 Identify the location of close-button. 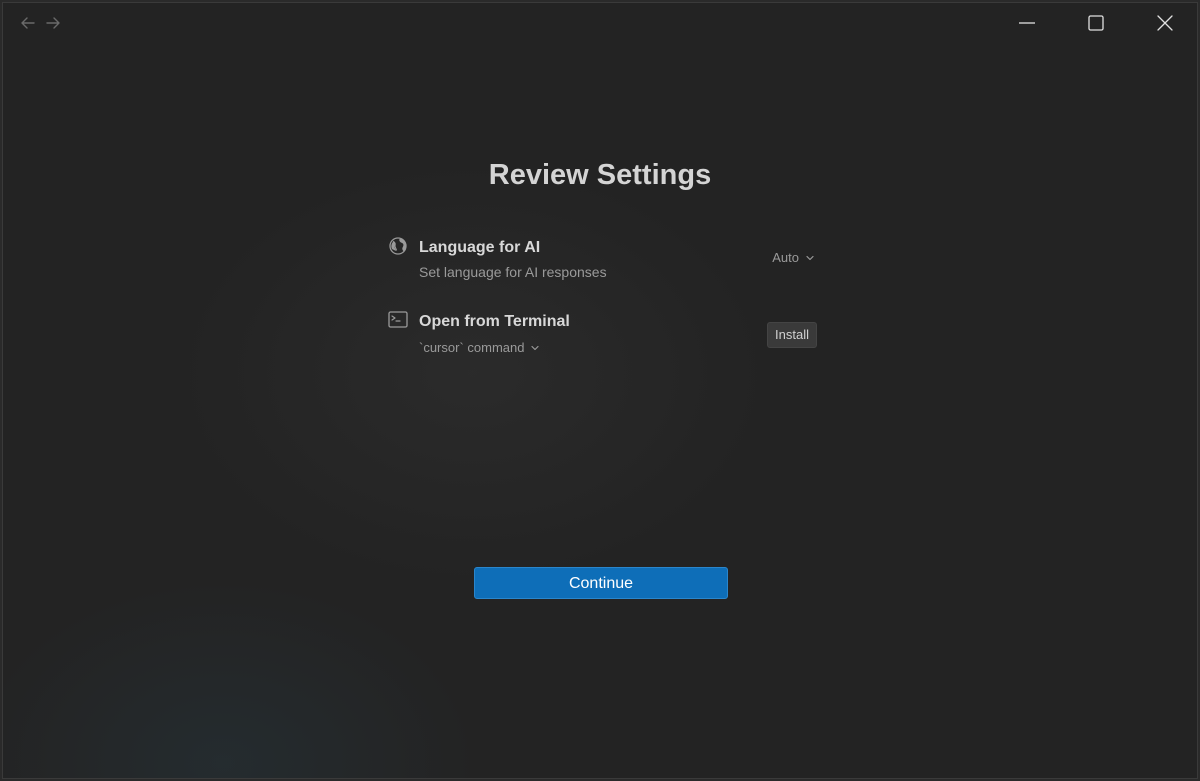
(1164, 23).